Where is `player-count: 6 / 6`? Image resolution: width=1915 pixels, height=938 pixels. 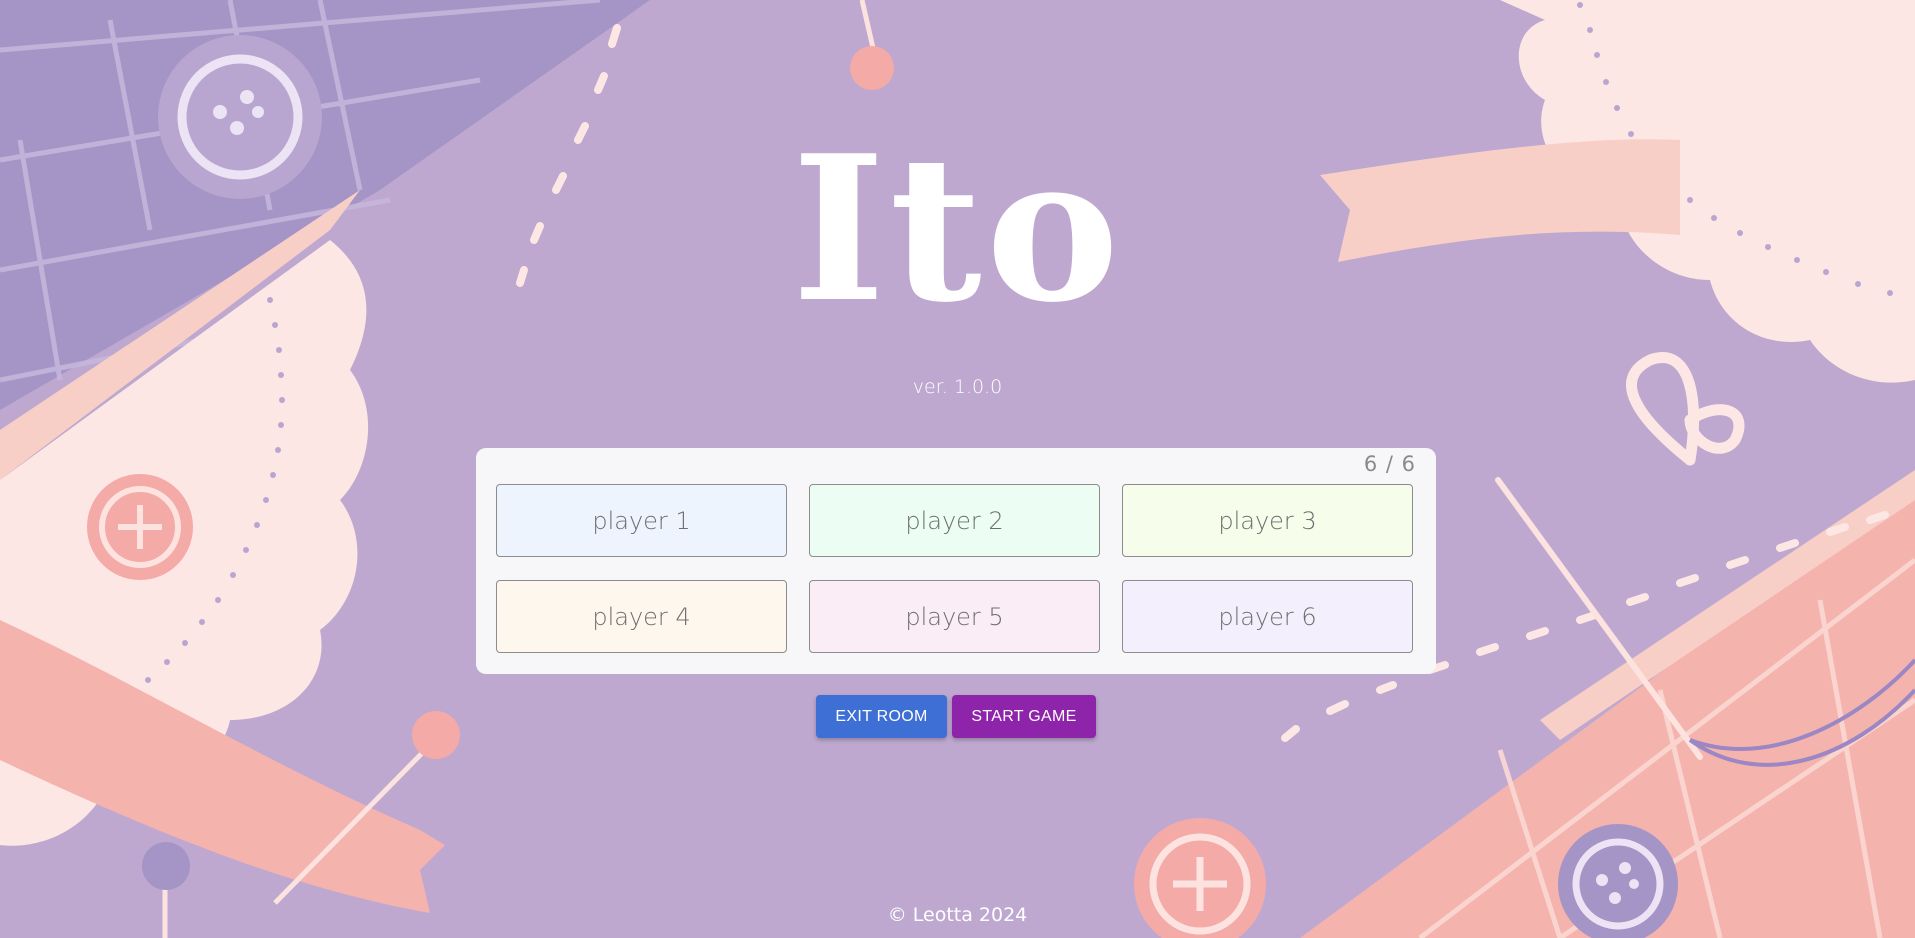 player-count: 6 / 6 is located at coordinates (1389, 464).